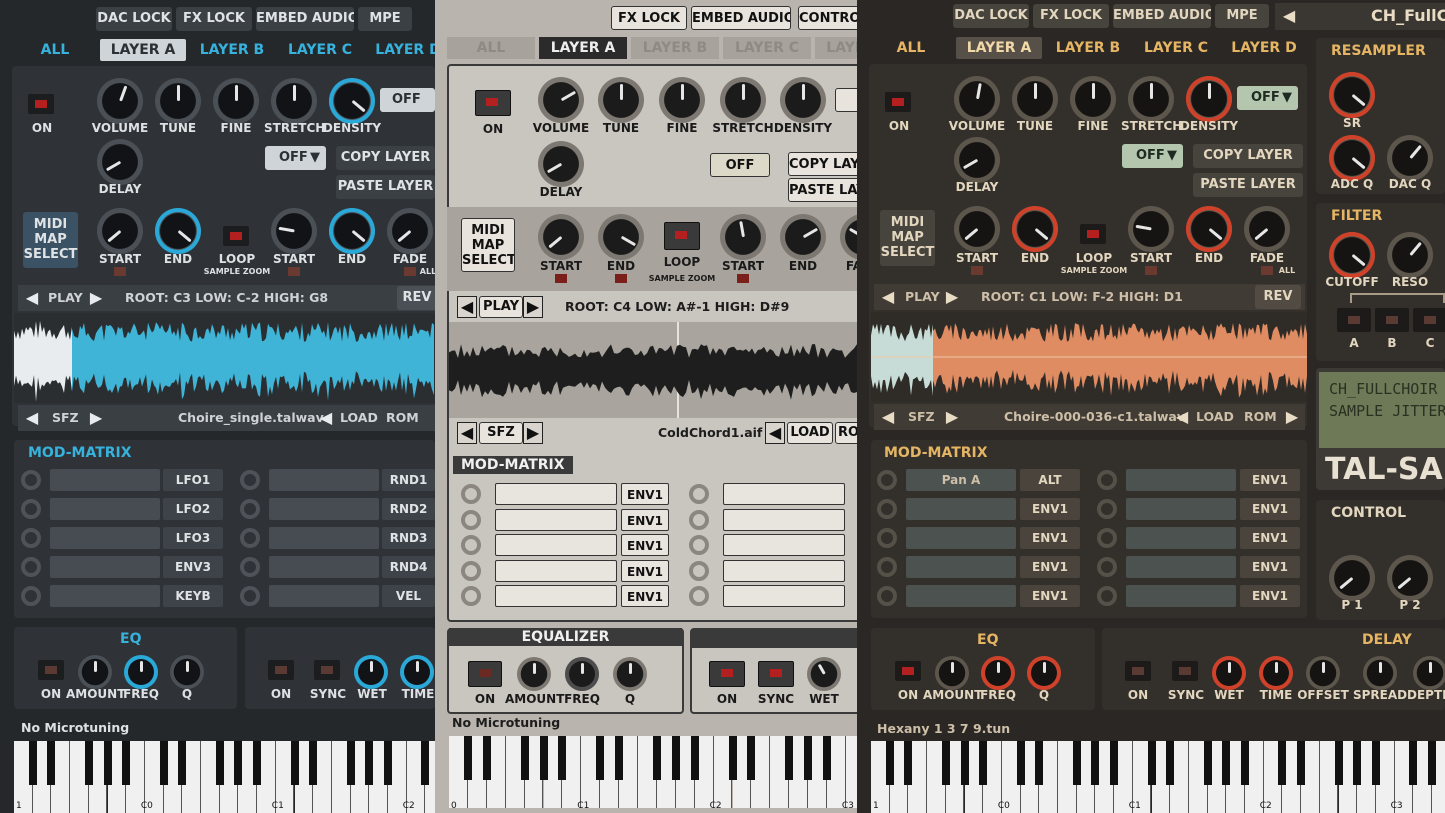 The height and width of the screenshot is (813, 1445). What do you see at coordinates (649, 18) in the screenshot?
I see `fx-lock-button-2: FX LOCK` at bounding box center [649, 18].